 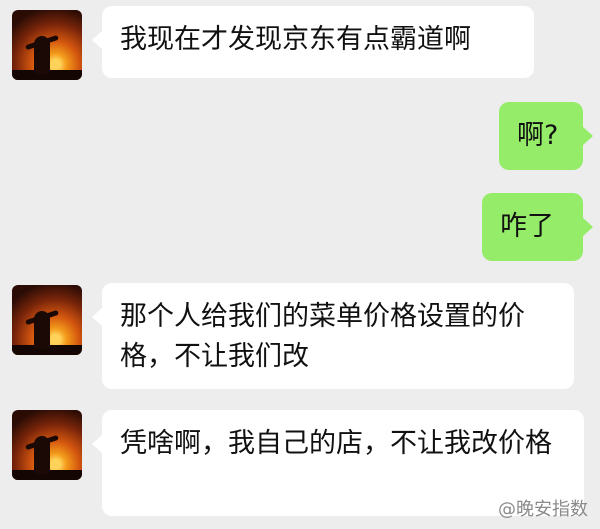 I want to click on message-text: 咋了, so click(x=527, y=226).